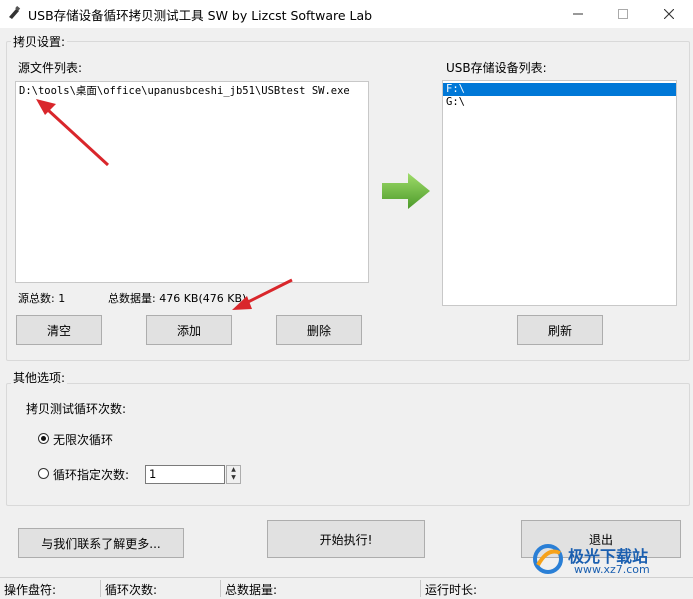  Describe the element at coordinates (164, 204) in the screenshot. I see `annotation-arrows` at that location.